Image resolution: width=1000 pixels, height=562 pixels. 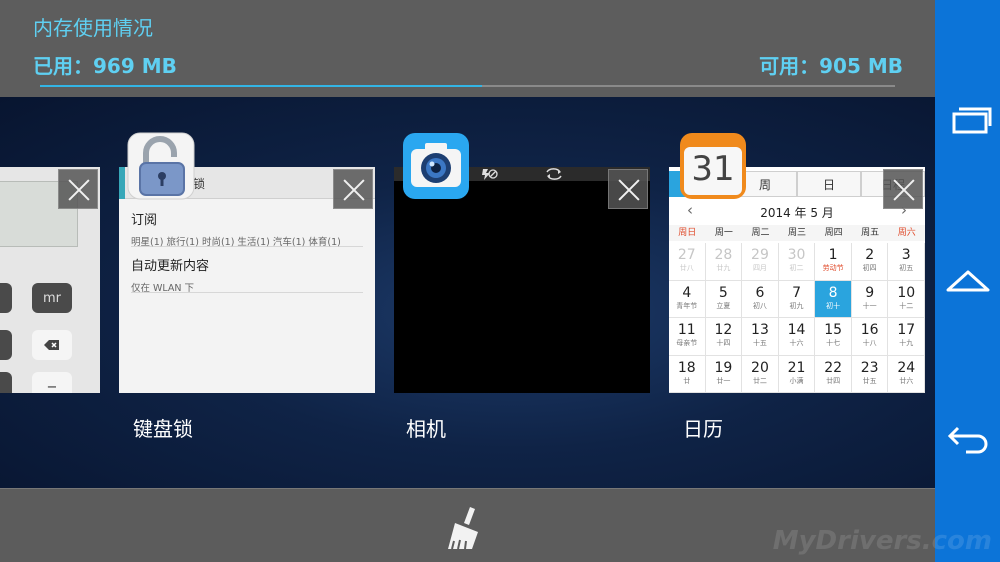 I want to click on switch-camera-icon, so click(x=554, y=174).